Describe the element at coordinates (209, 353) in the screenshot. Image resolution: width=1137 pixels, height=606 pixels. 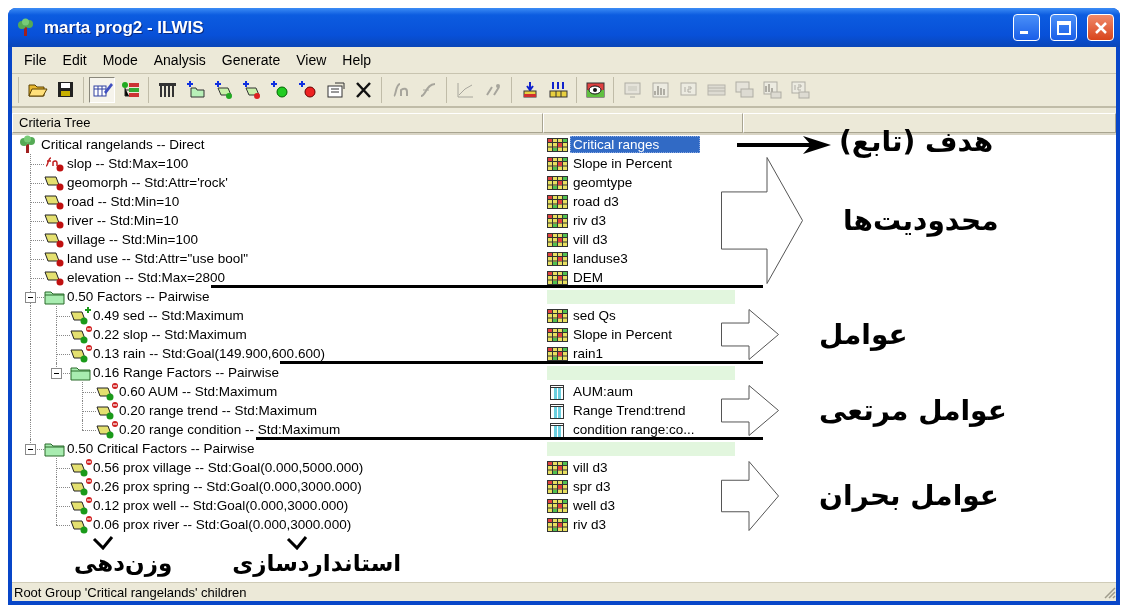
I see `tree-item: 0.13 rain -- Std:Goal(149.900,600.600)` at that location.